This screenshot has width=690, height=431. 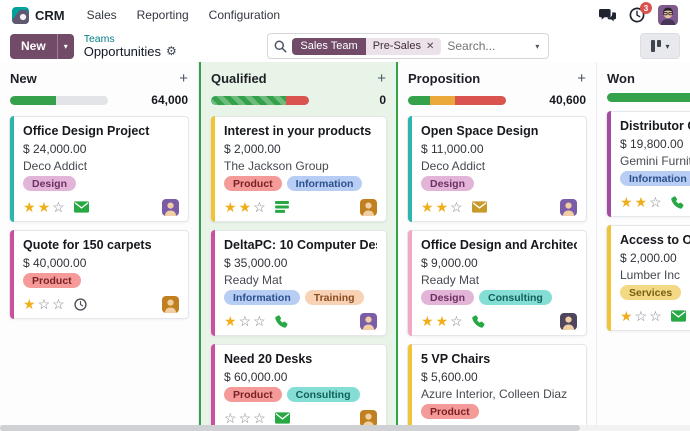 I want to click on app-switcher: CRM, so click(x=38, y=15).